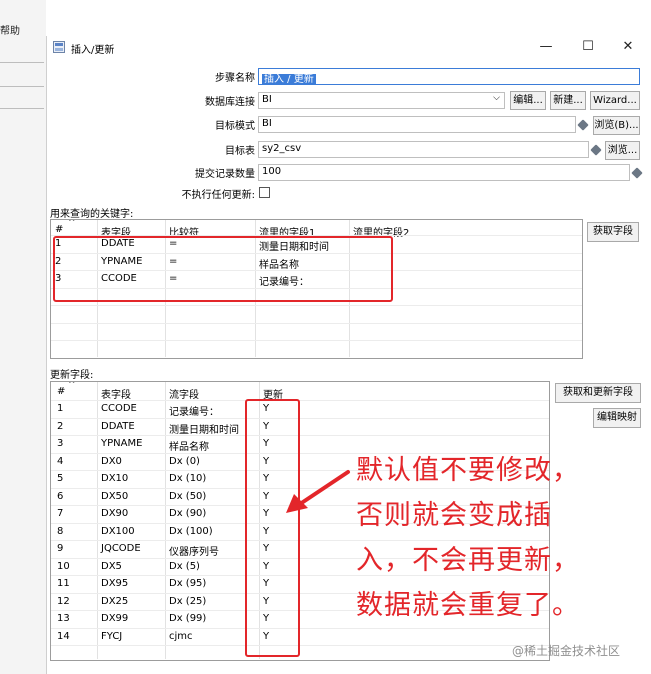 The width and height of the screenshot is (651, 674). I want to click on target-table-value: sy2_csv, so click(282, 148).